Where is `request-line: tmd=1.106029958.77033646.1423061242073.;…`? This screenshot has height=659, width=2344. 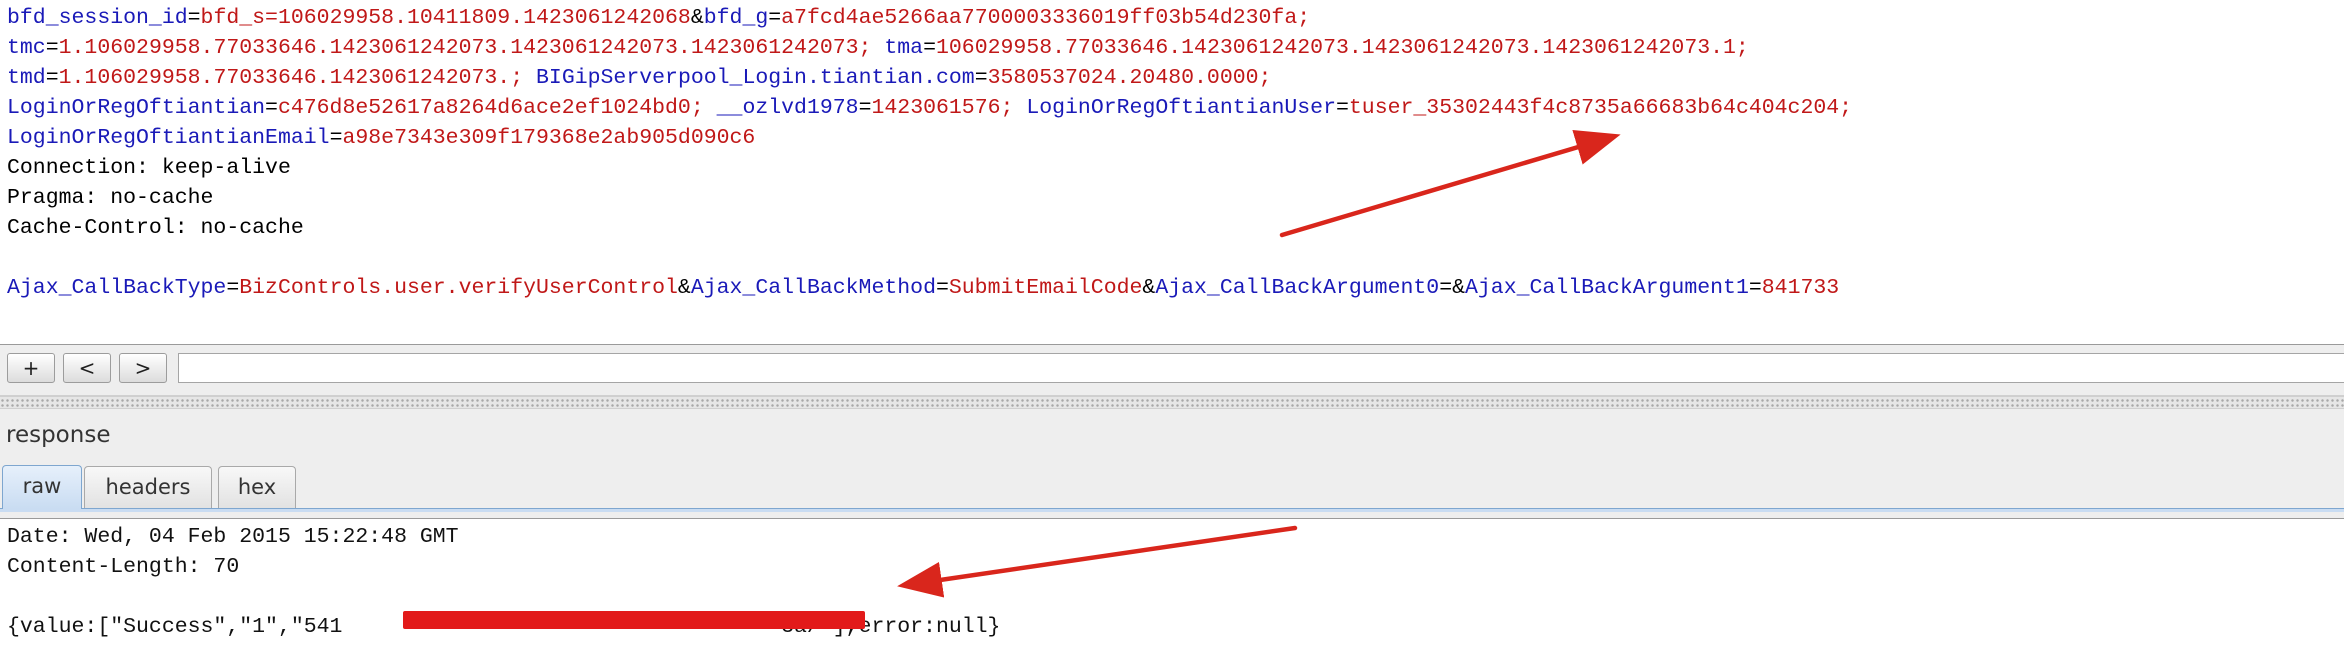 request-line: tmd=1.106029958.77033646.1423061242073.;… is located at coordinates (639, 78).